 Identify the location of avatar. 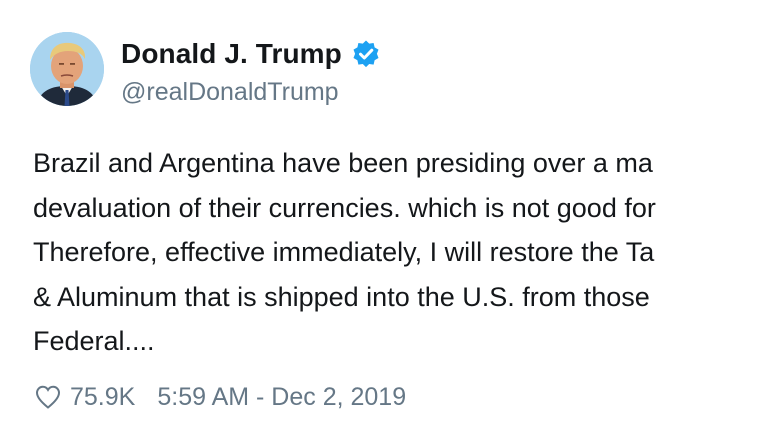
(67, 69).